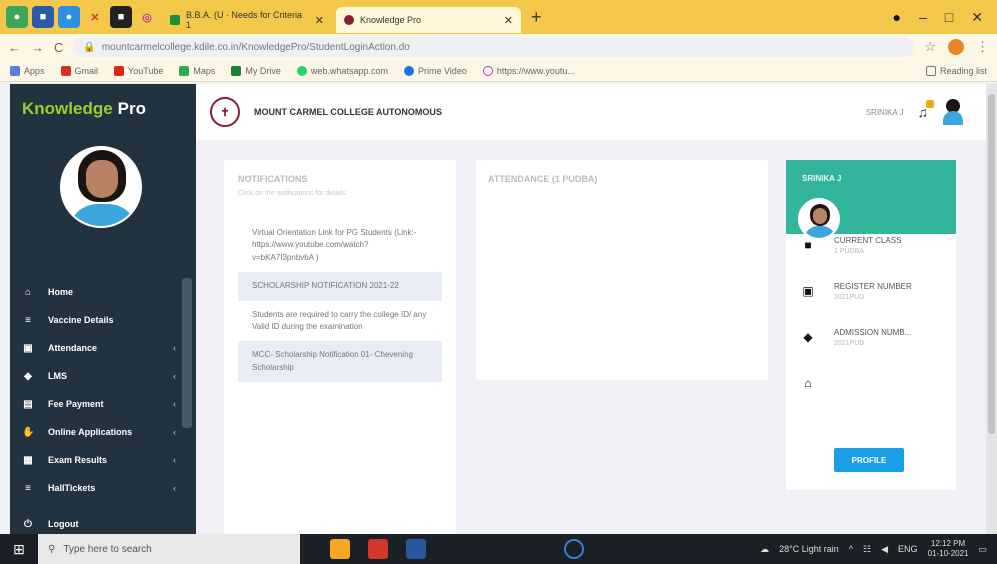  What do you see at coordinates (435, 70) in the screenshot?
I see `bookmark-prime: Prime Video` at bounding box center [435, 70].